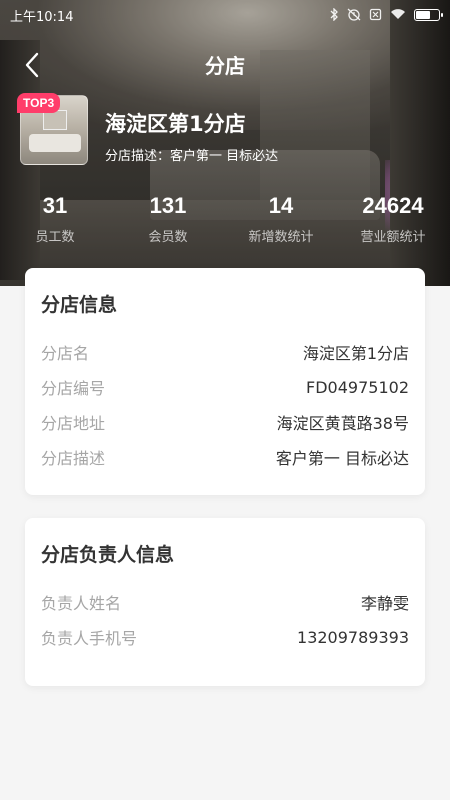 The image size is (450, 800). What do you see at coordinates (89, 638) in the screenshot?
I see `info-label: 负责人手机号` at bounding box center [89, 638].